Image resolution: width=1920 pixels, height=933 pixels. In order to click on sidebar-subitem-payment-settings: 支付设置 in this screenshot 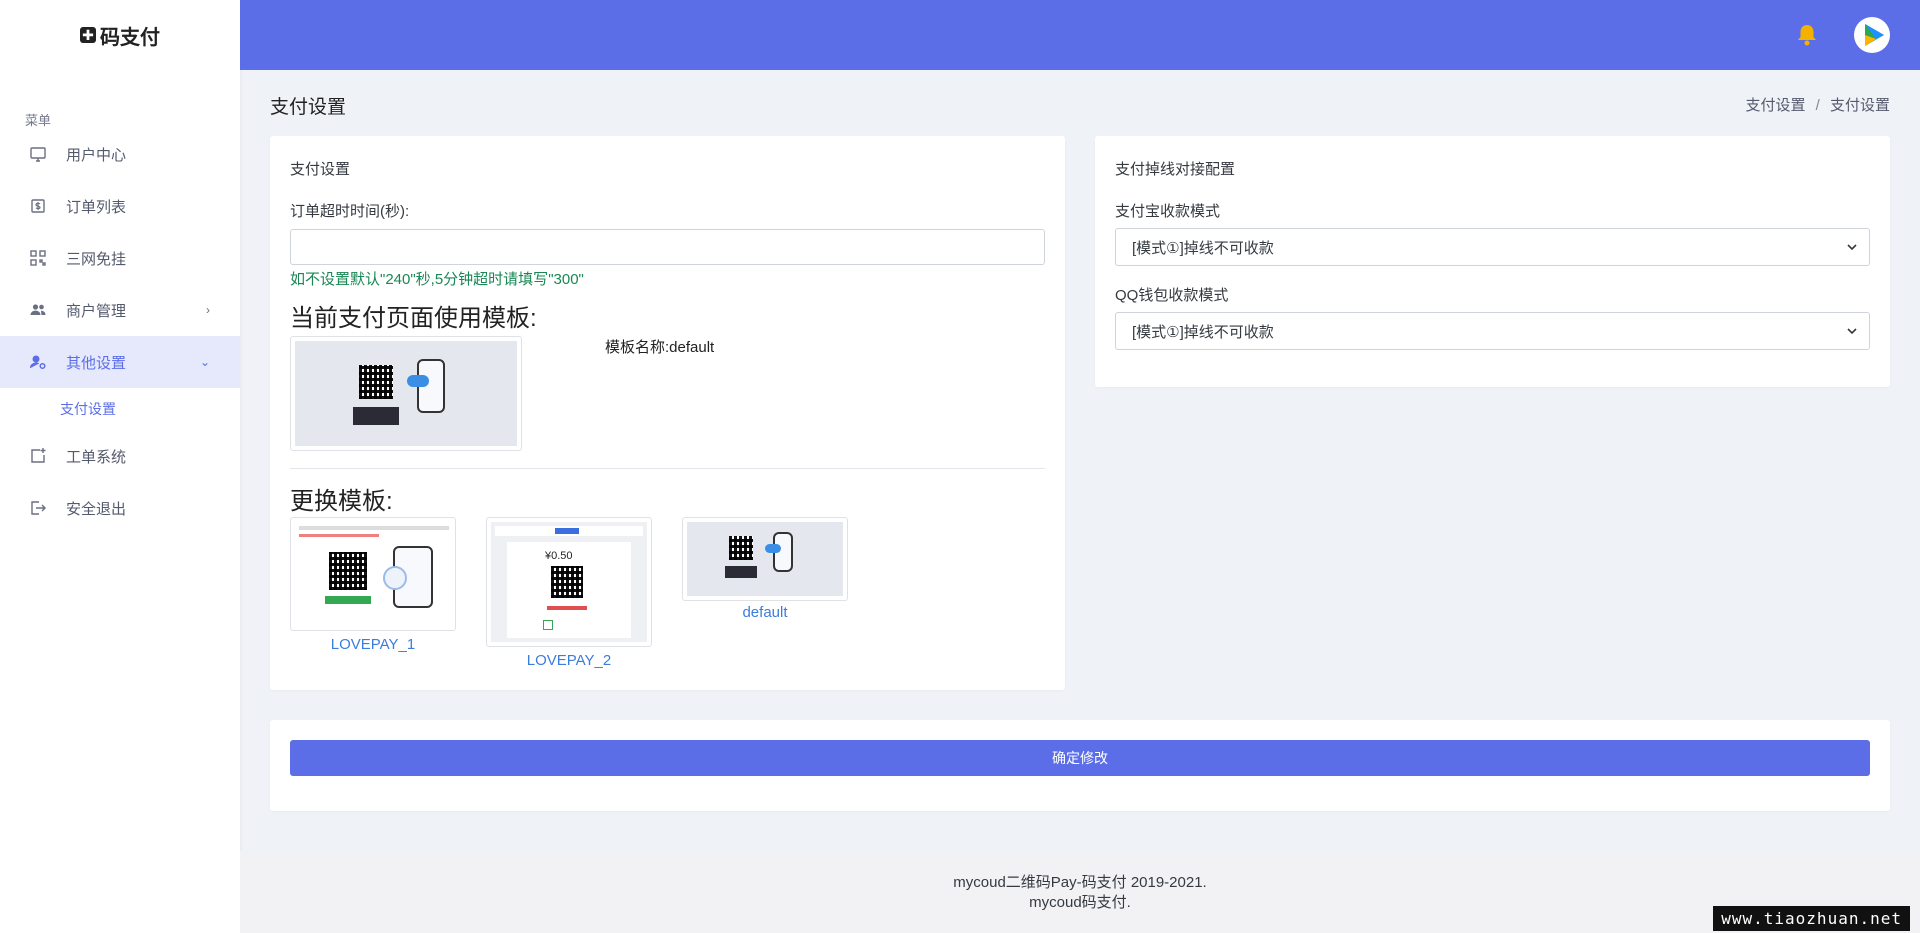, I will do `click(120, 409)`.